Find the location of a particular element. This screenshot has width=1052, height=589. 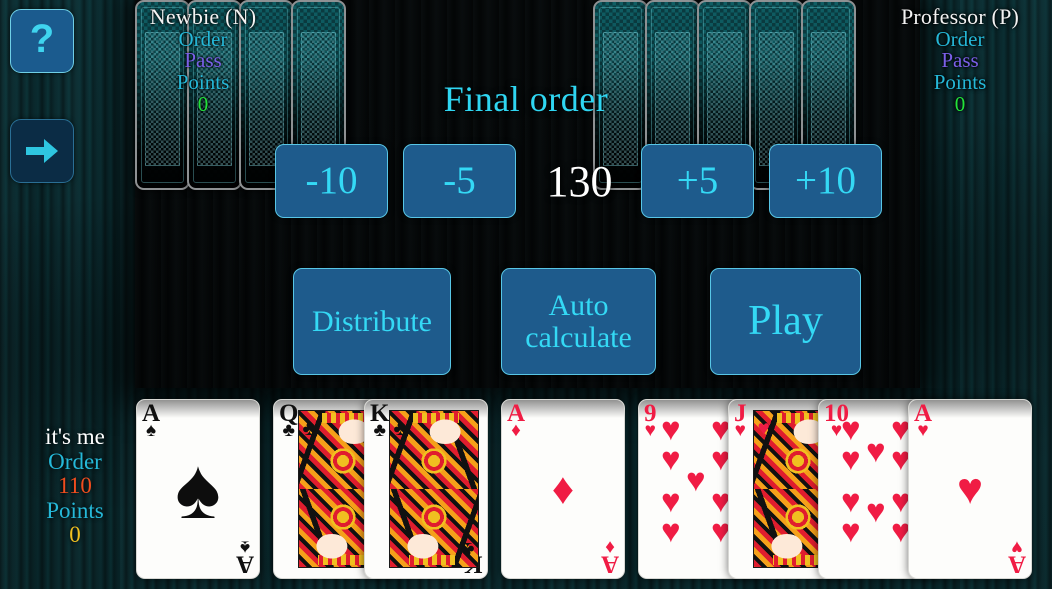

card-center-pip: ♦ is located at coordinates (563, 489).